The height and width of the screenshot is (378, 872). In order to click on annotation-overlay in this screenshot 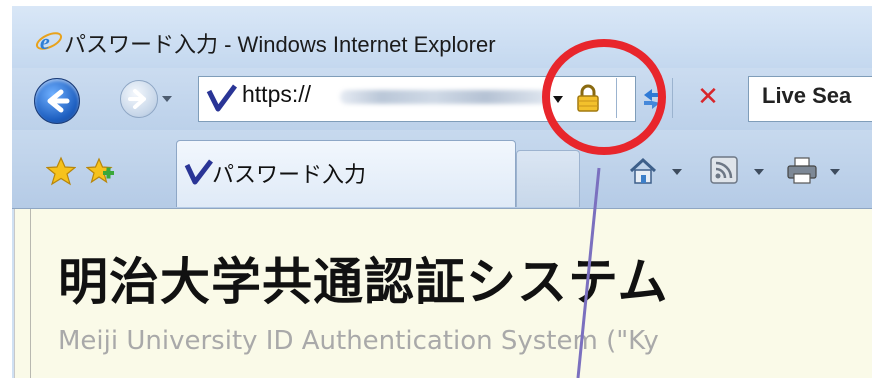, I will do `click(604, 208)`.